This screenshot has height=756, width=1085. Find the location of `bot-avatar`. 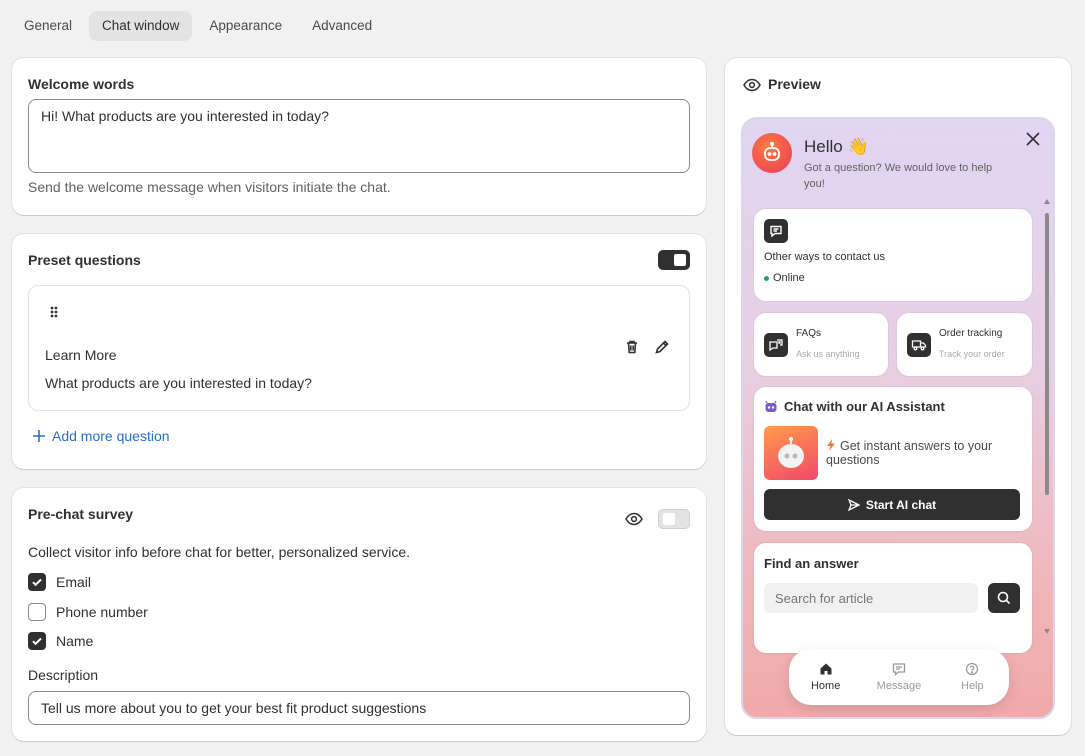

bot-avatar is located at coordinates (772, 153).